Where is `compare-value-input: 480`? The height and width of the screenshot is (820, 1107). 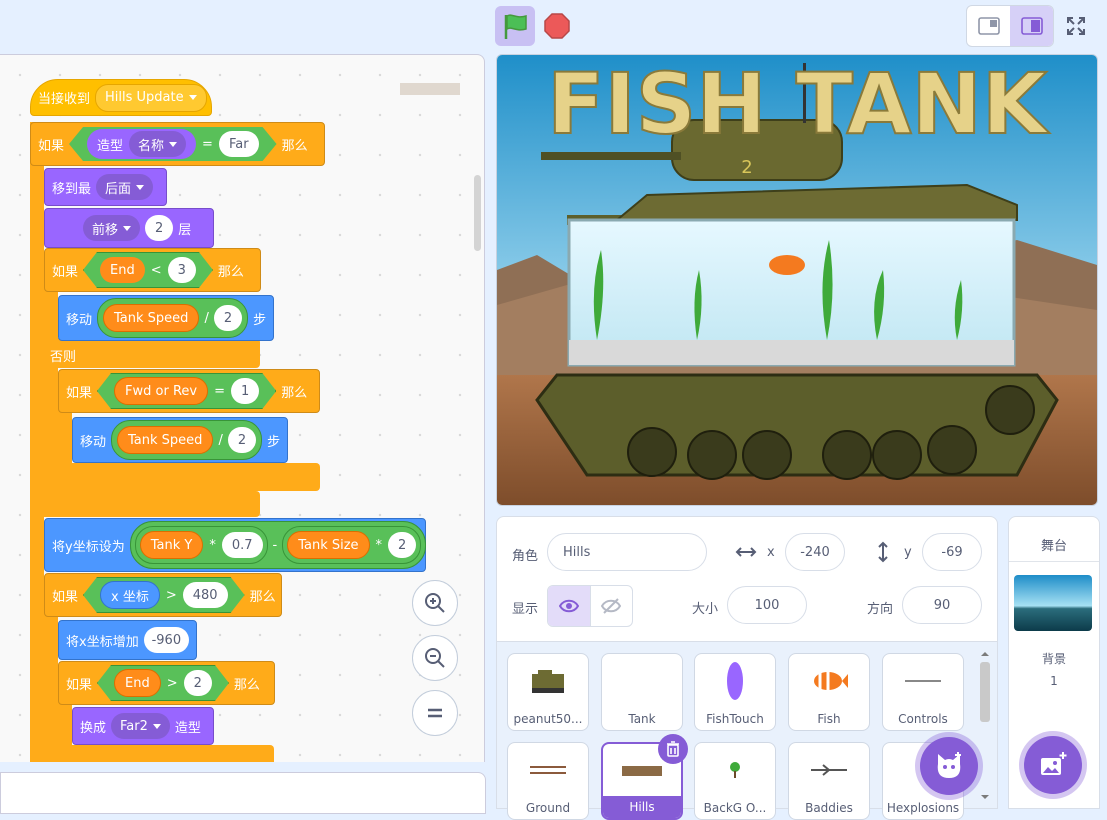 compare-value-input: 480 is located at coordinates (205, 595).